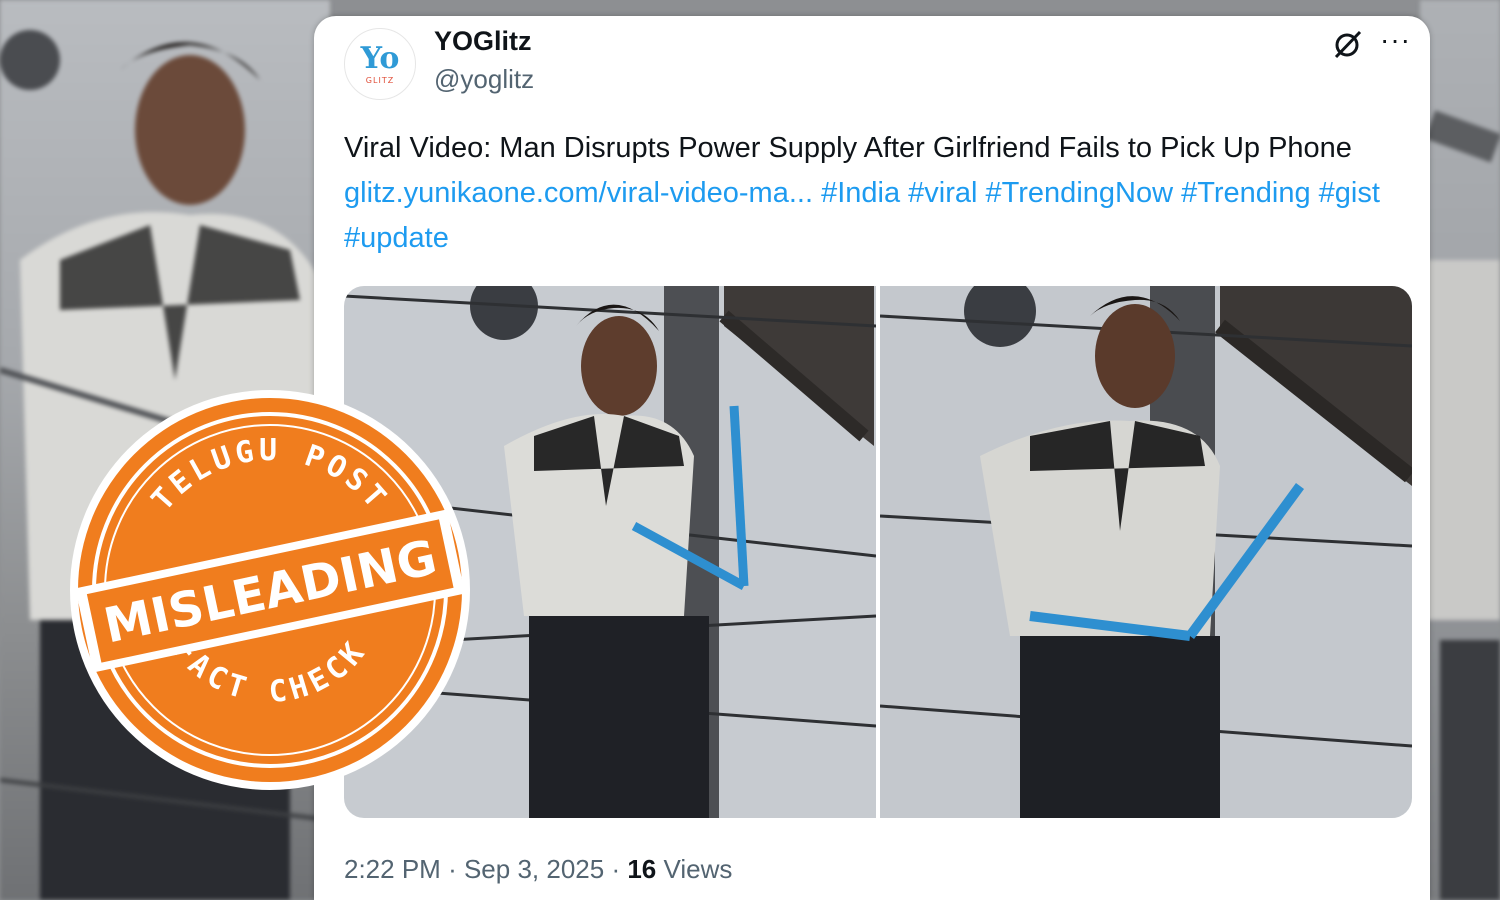  Describe the element at coordinates (1395, 40) in the screenshot. I see `more-icon: ···` at that location.